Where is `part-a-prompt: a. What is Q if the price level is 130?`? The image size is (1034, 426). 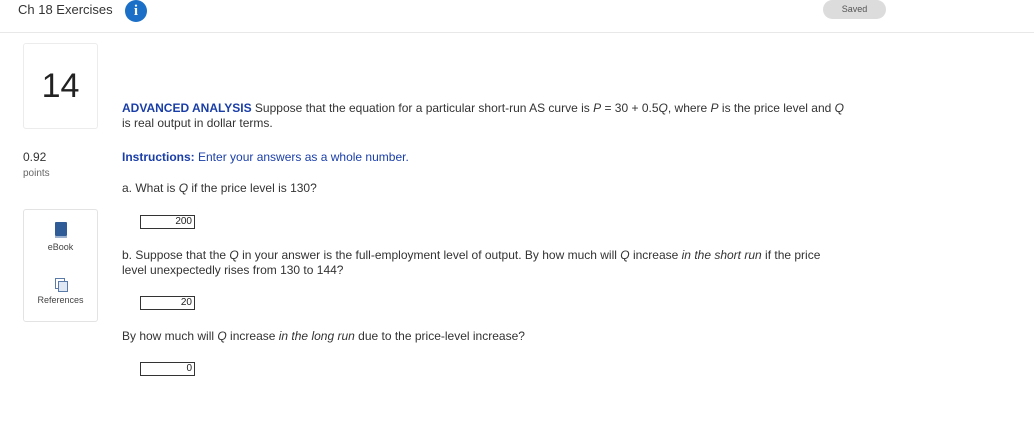 part-a-prompt: a. What is Q if the price level is 130? is located at coordinates (219, 188).